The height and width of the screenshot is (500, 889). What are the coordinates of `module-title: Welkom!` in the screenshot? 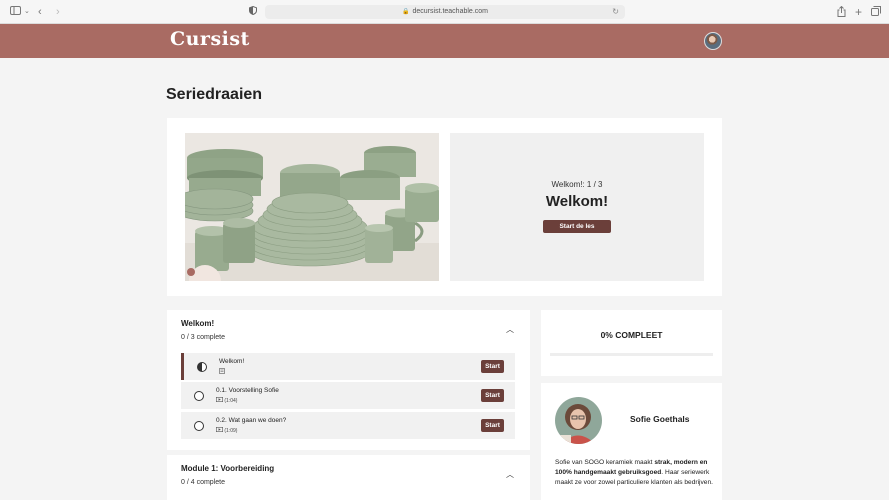 It's located at (197, 323).